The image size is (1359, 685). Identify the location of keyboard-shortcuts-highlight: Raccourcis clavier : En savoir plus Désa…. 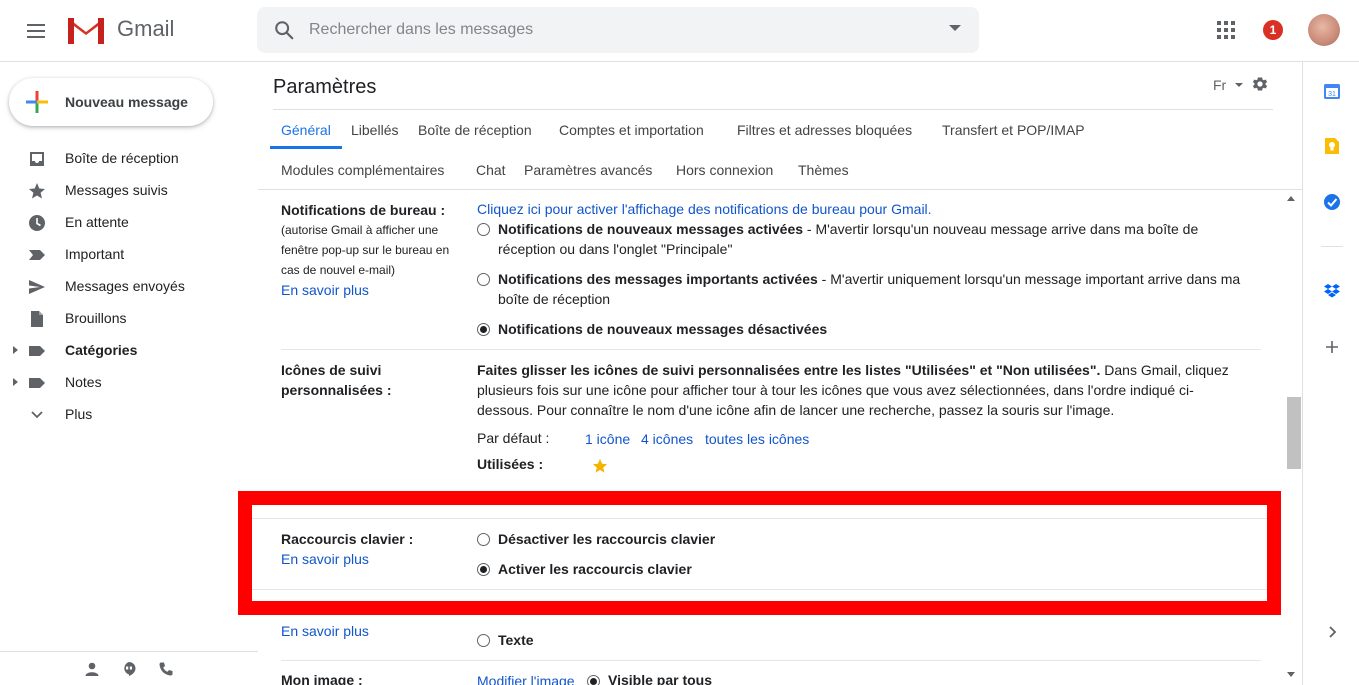
(759, 553).